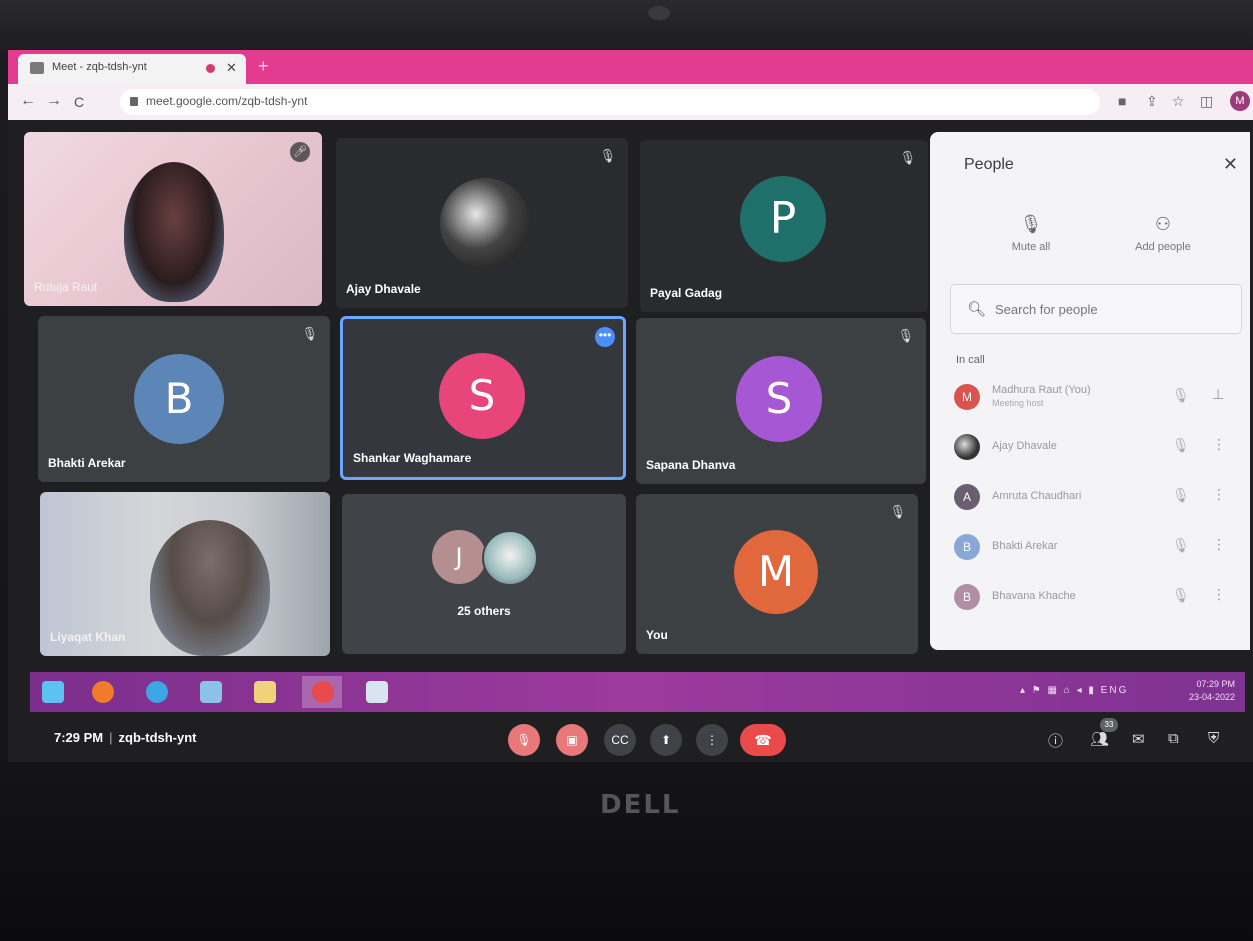  Describe the element at coordinates (610, 102) in the screenshot. I see `address-bar: meet.google.com/zqb-tdsh-ynt` at that location.